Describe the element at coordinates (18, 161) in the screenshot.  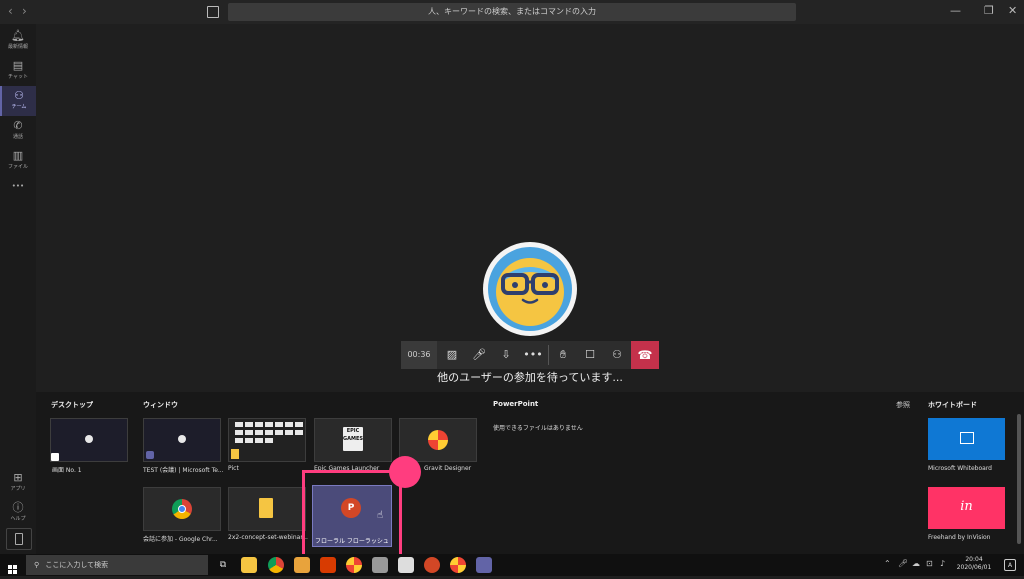
I see `rail-item-files: ▥ ファイル` at that location.